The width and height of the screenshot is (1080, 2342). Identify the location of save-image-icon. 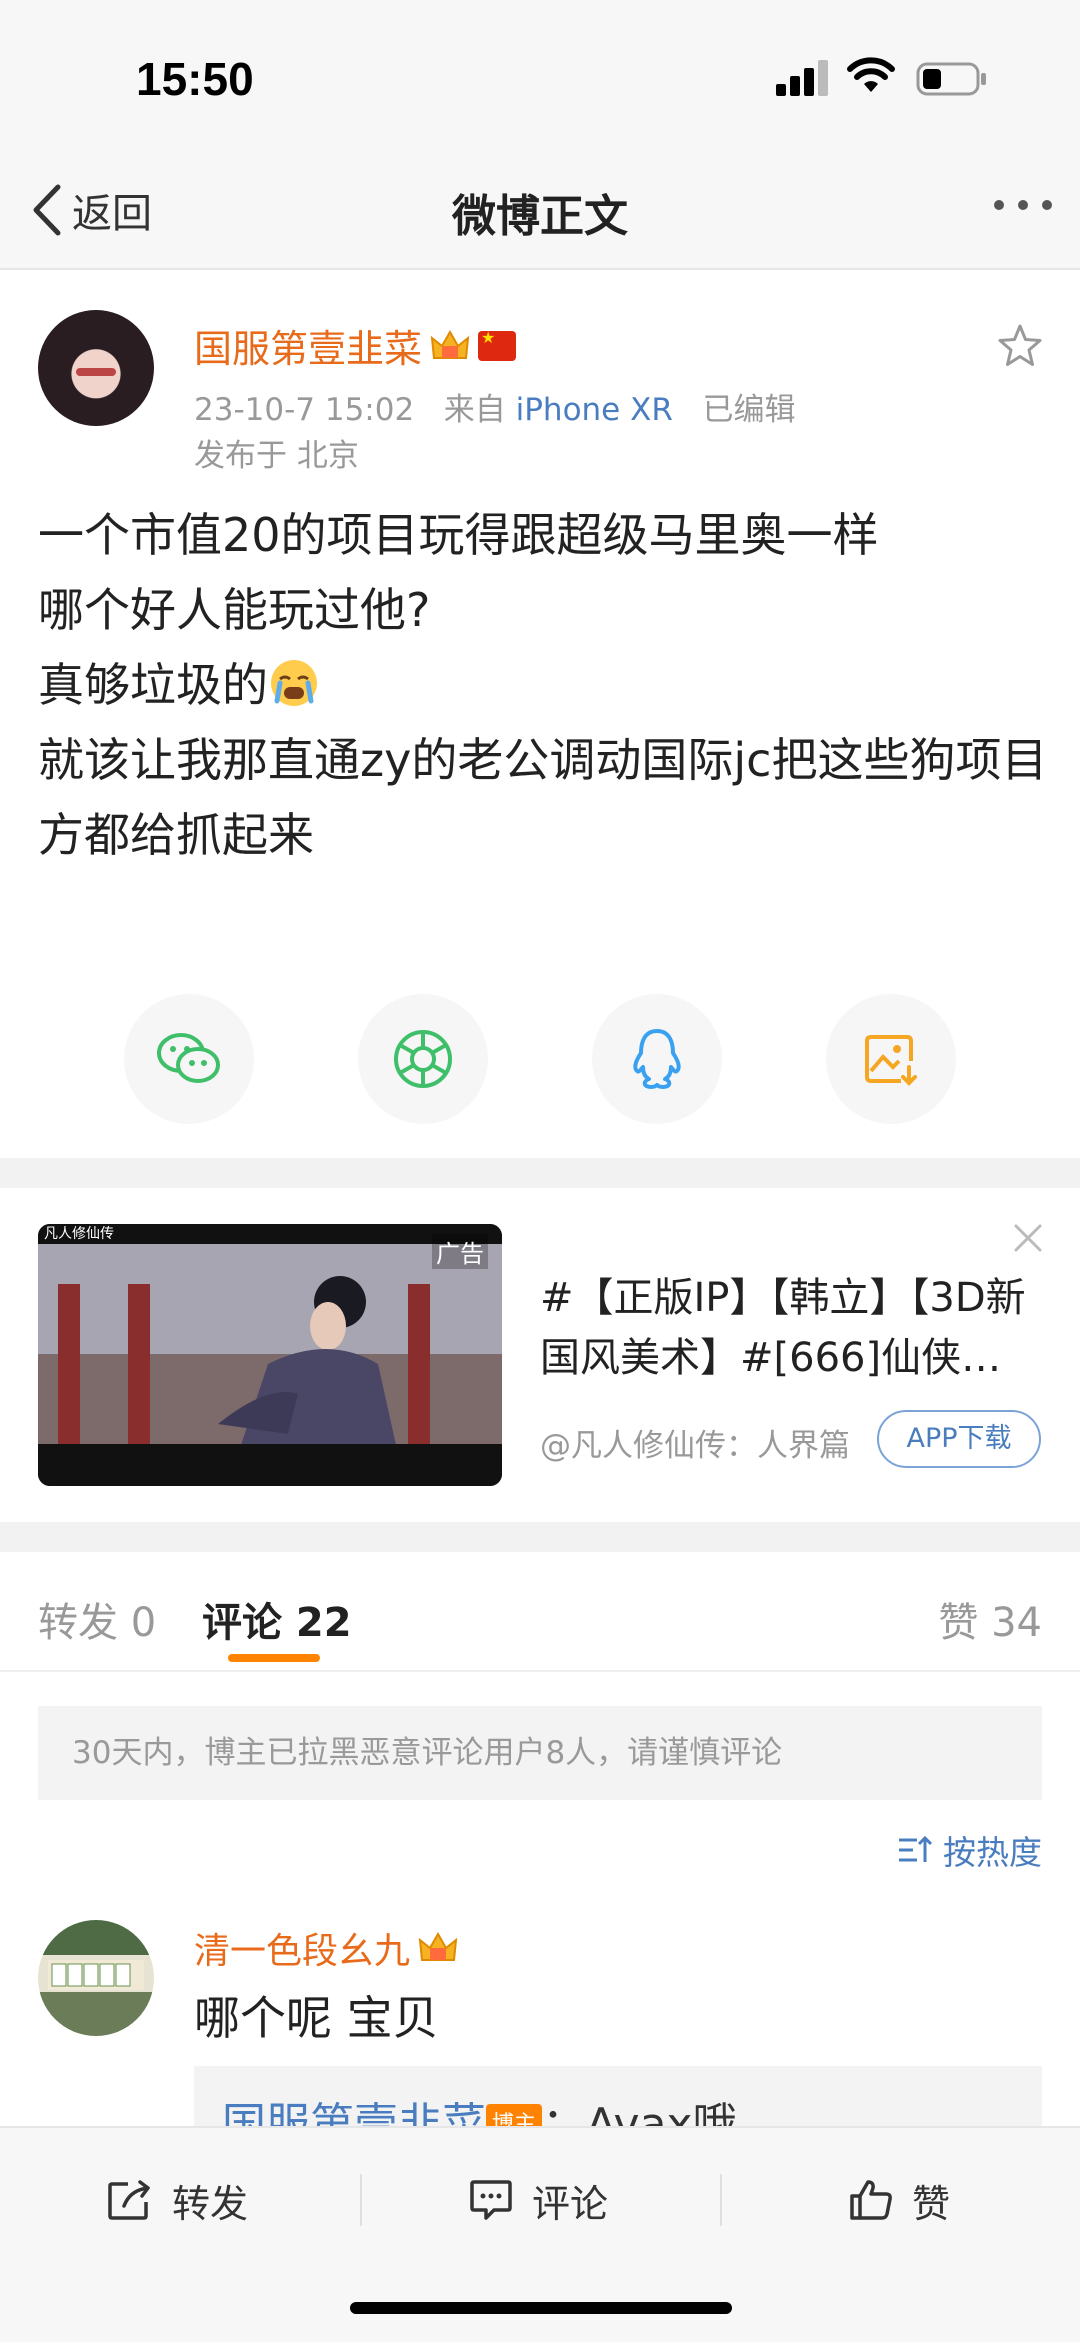
(891, 1060).